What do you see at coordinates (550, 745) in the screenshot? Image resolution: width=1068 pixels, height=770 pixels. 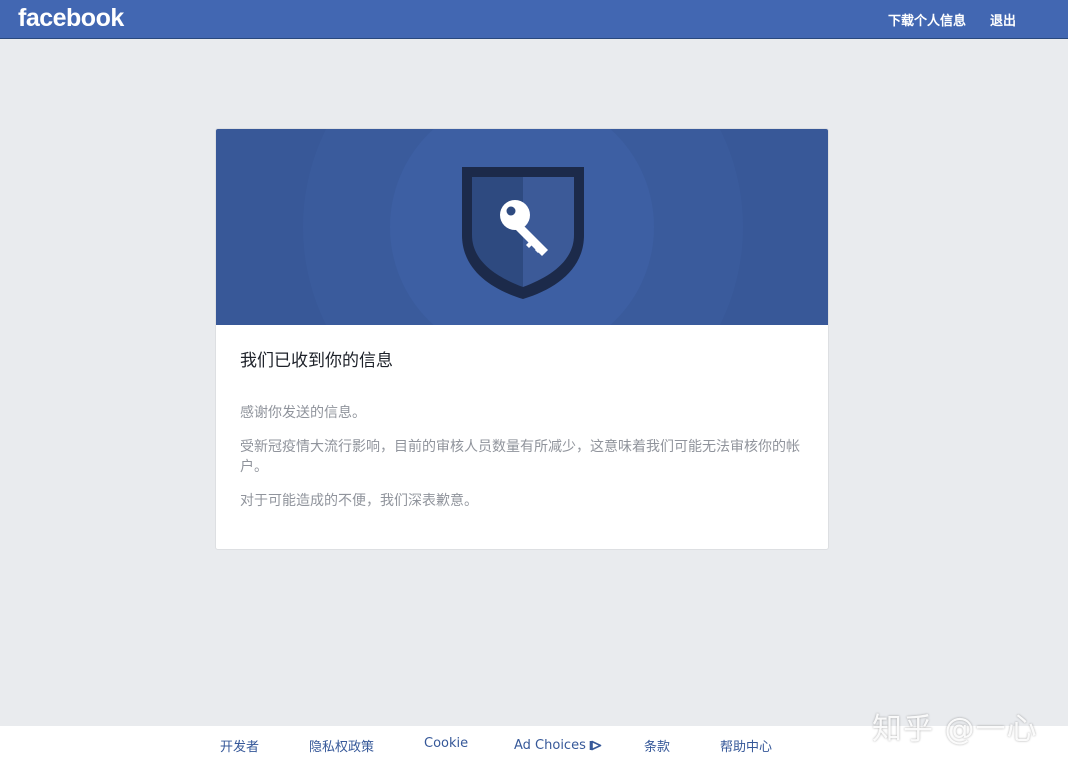 I see `ad-choices-label: Ad Choices` at bounding box center [550, 745].